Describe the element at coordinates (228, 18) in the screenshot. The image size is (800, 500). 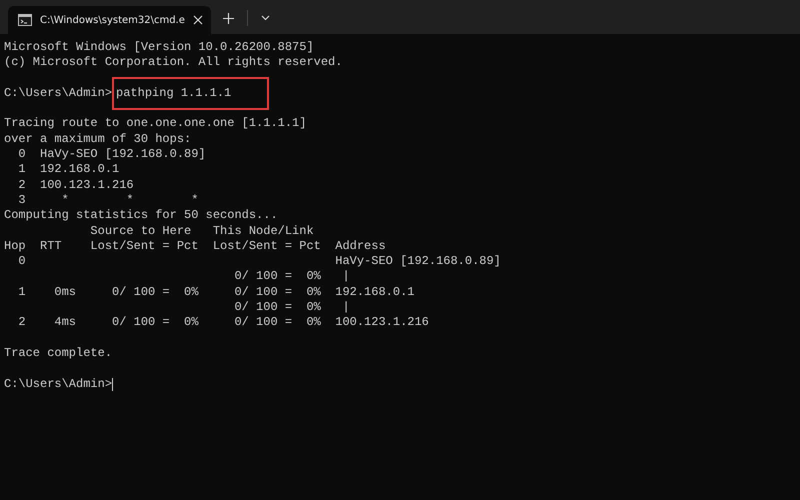
I see `plus-icon` at that location.